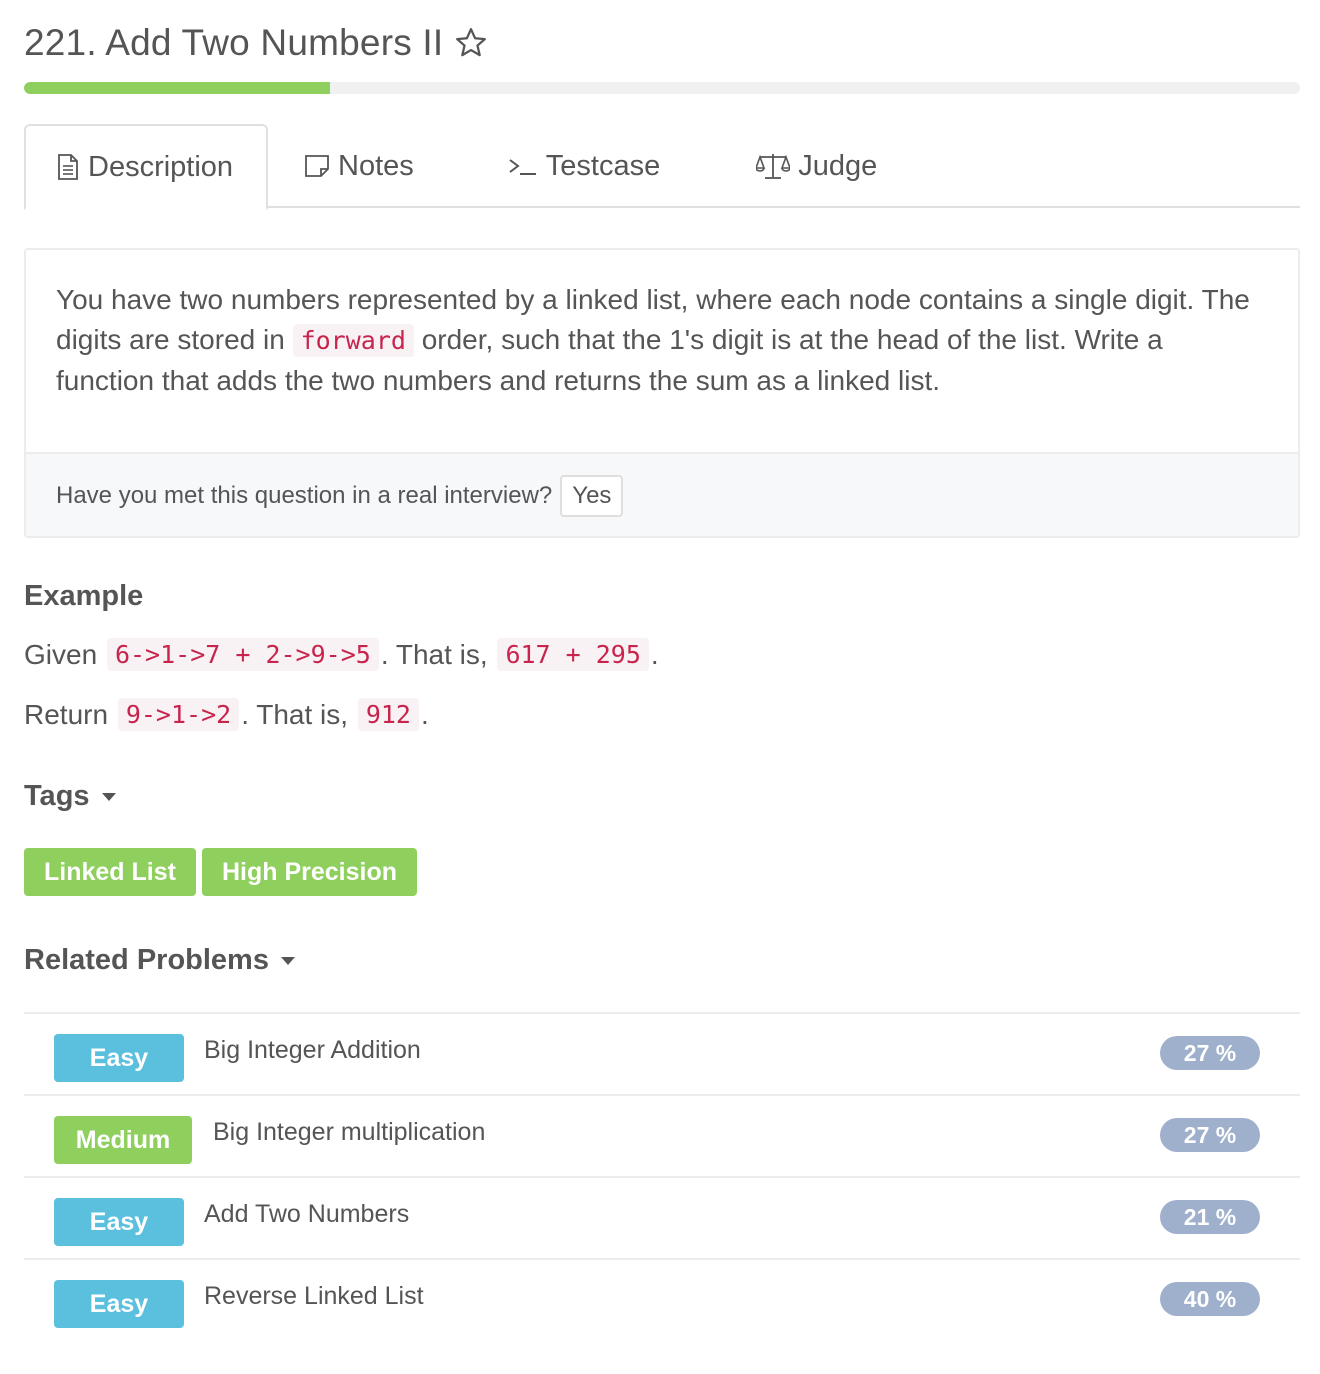 This screenshot has height=1374, width=1320. Describe the element at coordinates (1210, 1217) in the screenshot. I see `acceptance-rate-badge: 21 %` at that location.